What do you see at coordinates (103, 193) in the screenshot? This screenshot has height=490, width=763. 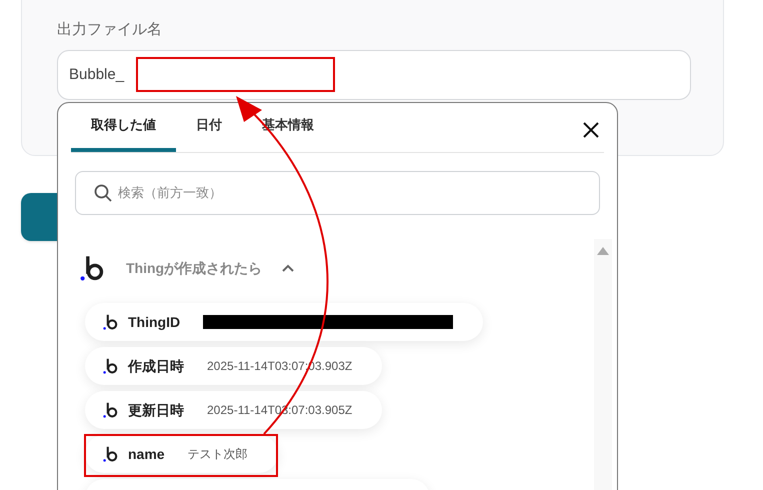 I see `search-icon` at bounding box center [103, 193].